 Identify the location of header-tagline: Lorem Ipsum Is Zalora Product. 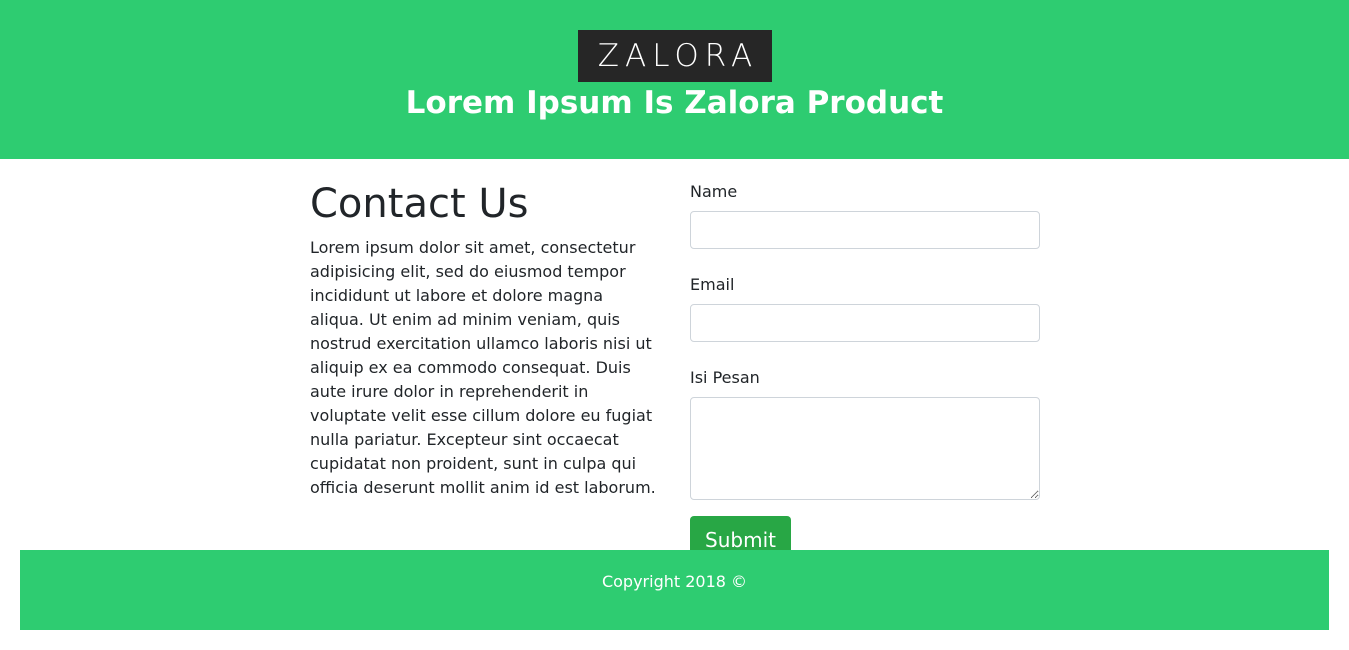
(674, 103).